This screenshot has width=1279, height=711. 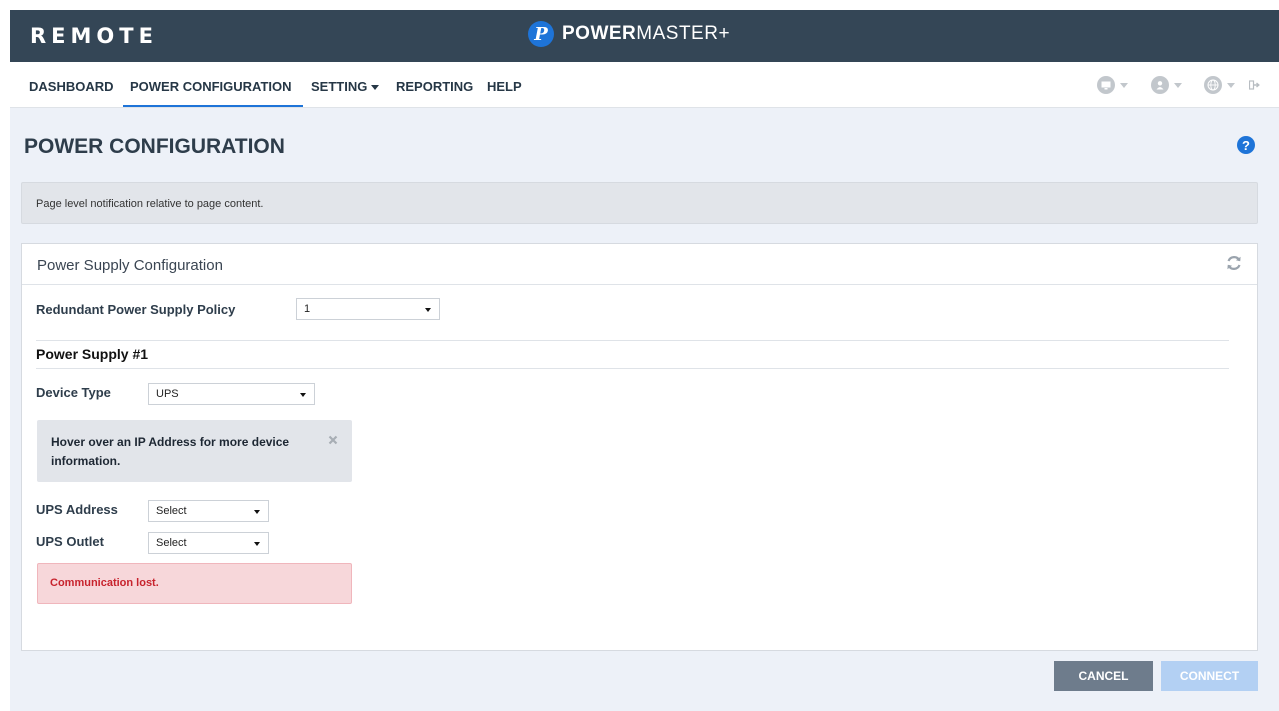 What do you see at coordinates (94, 36) in the screenshot?
I see `remote-brand: REMOTE` at bounding box center [94, 36].